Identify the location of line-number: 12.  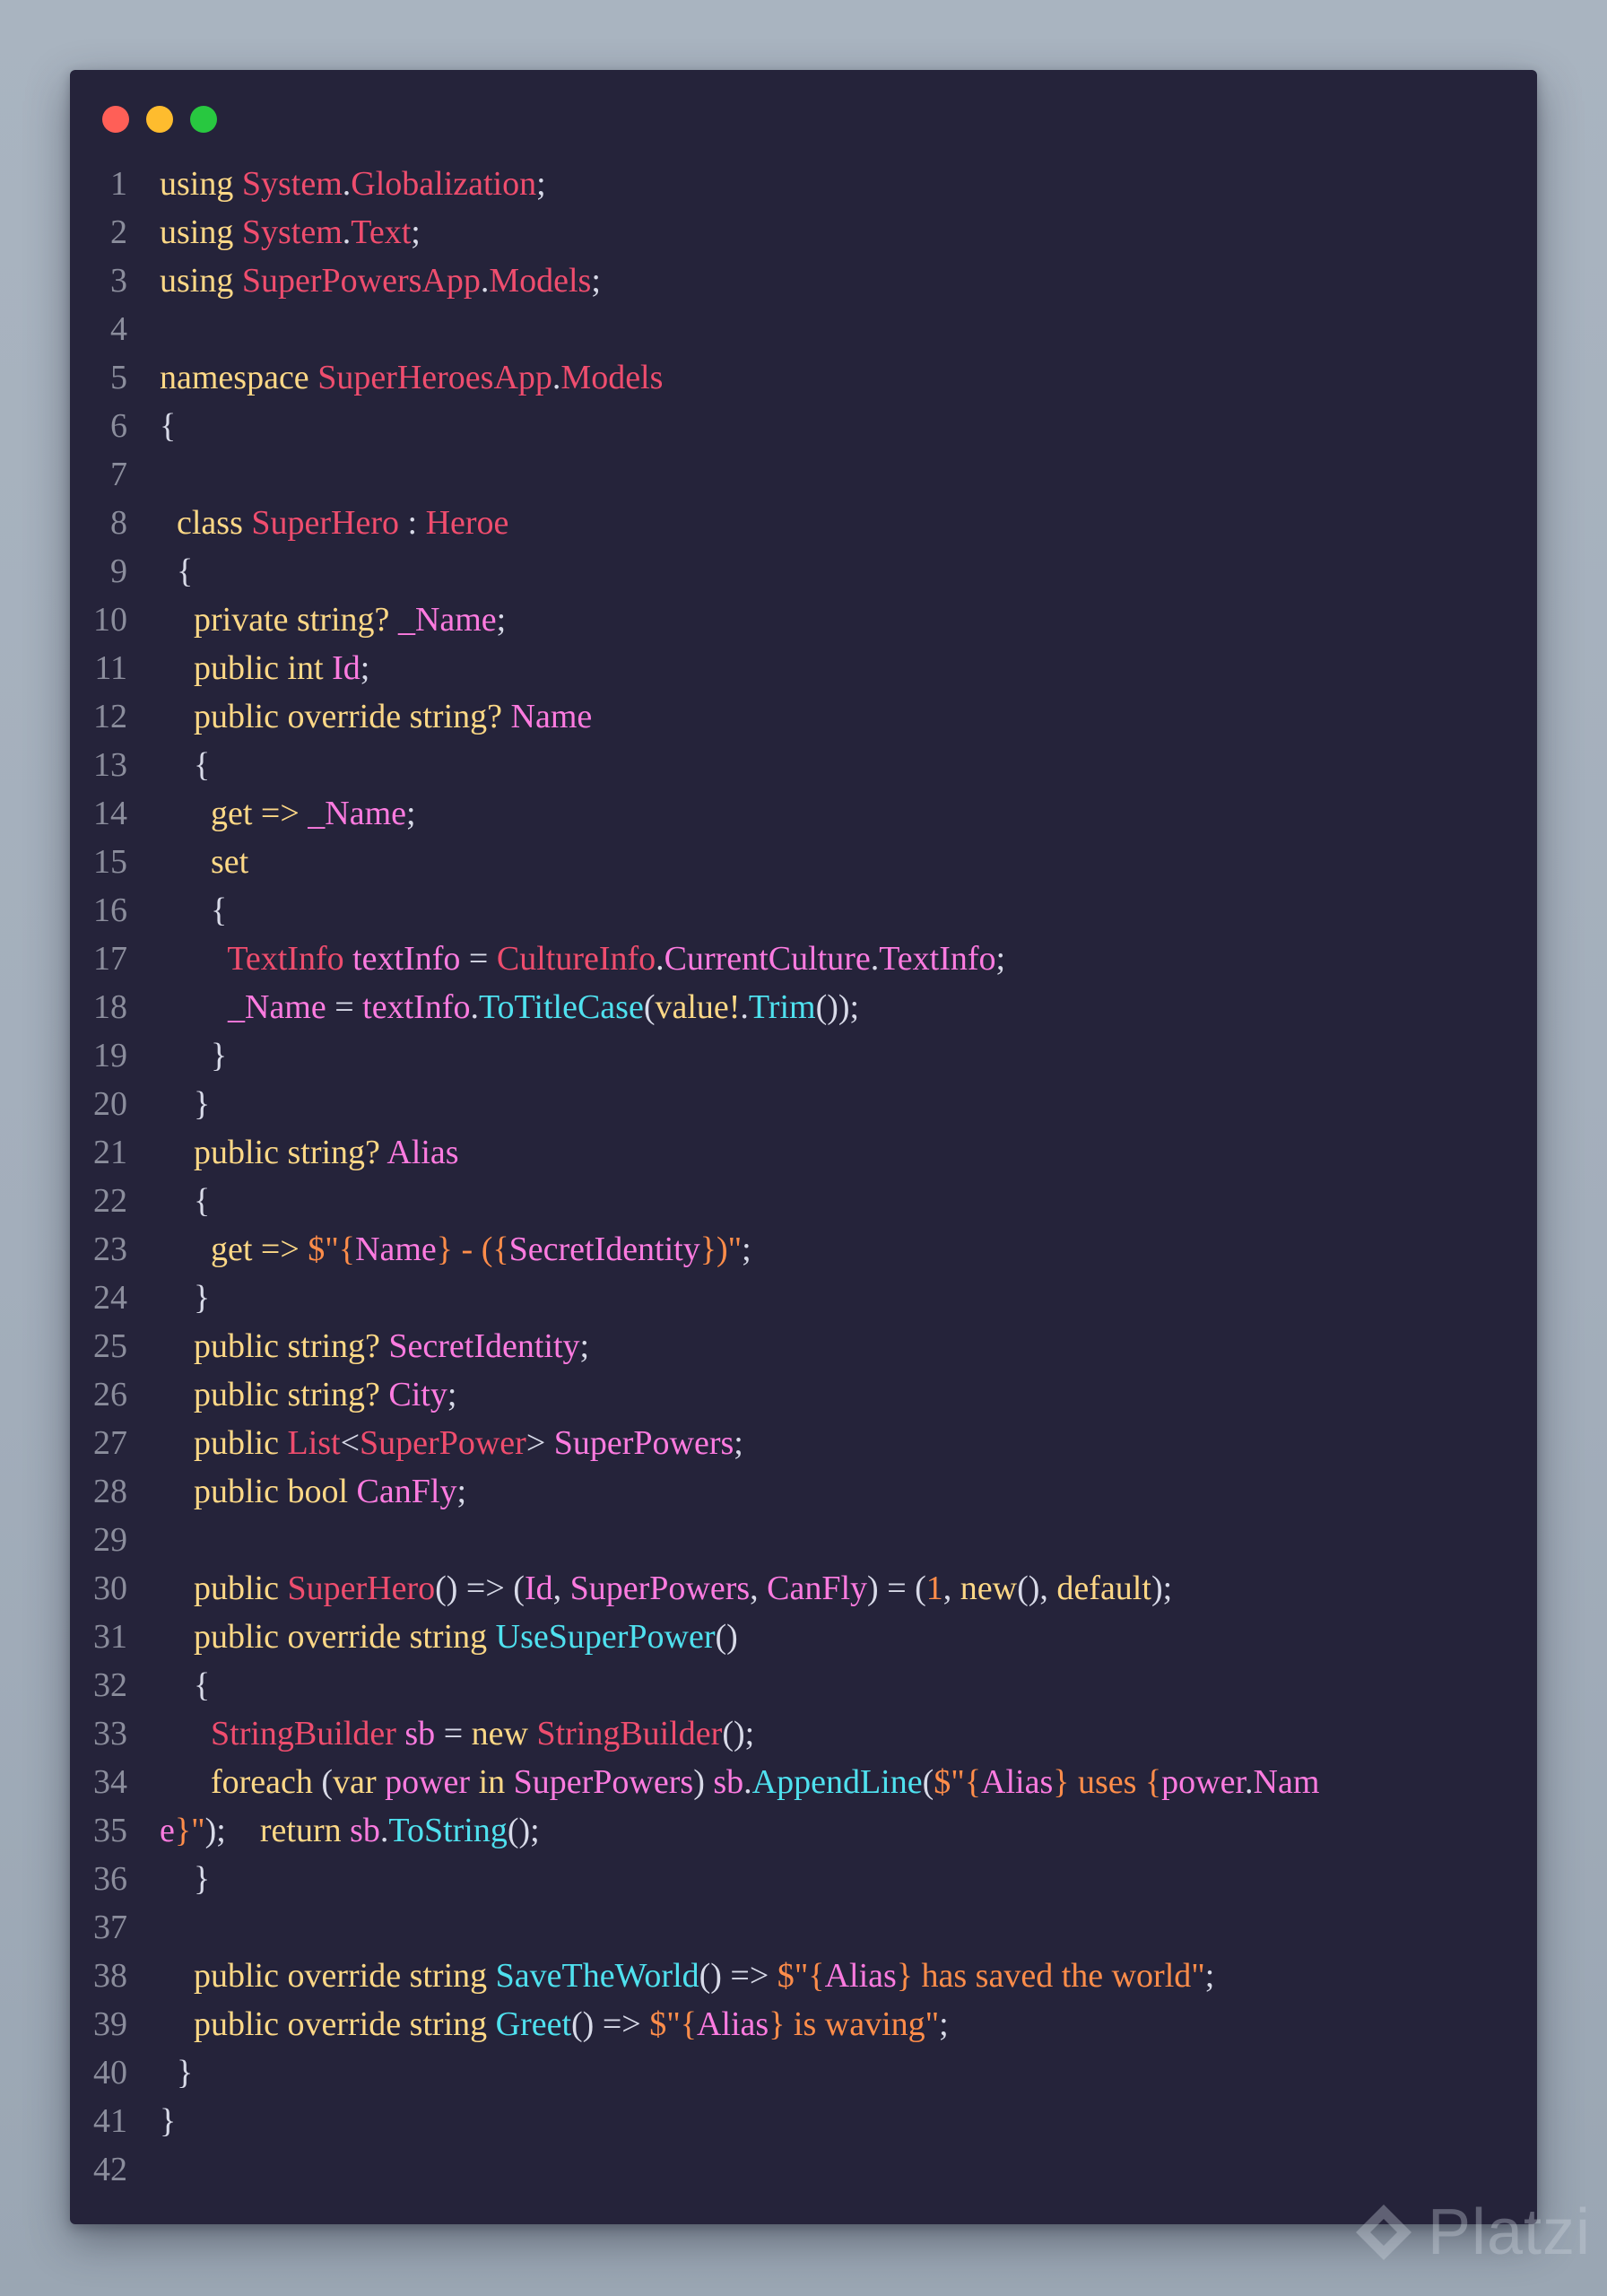
(110, 716).